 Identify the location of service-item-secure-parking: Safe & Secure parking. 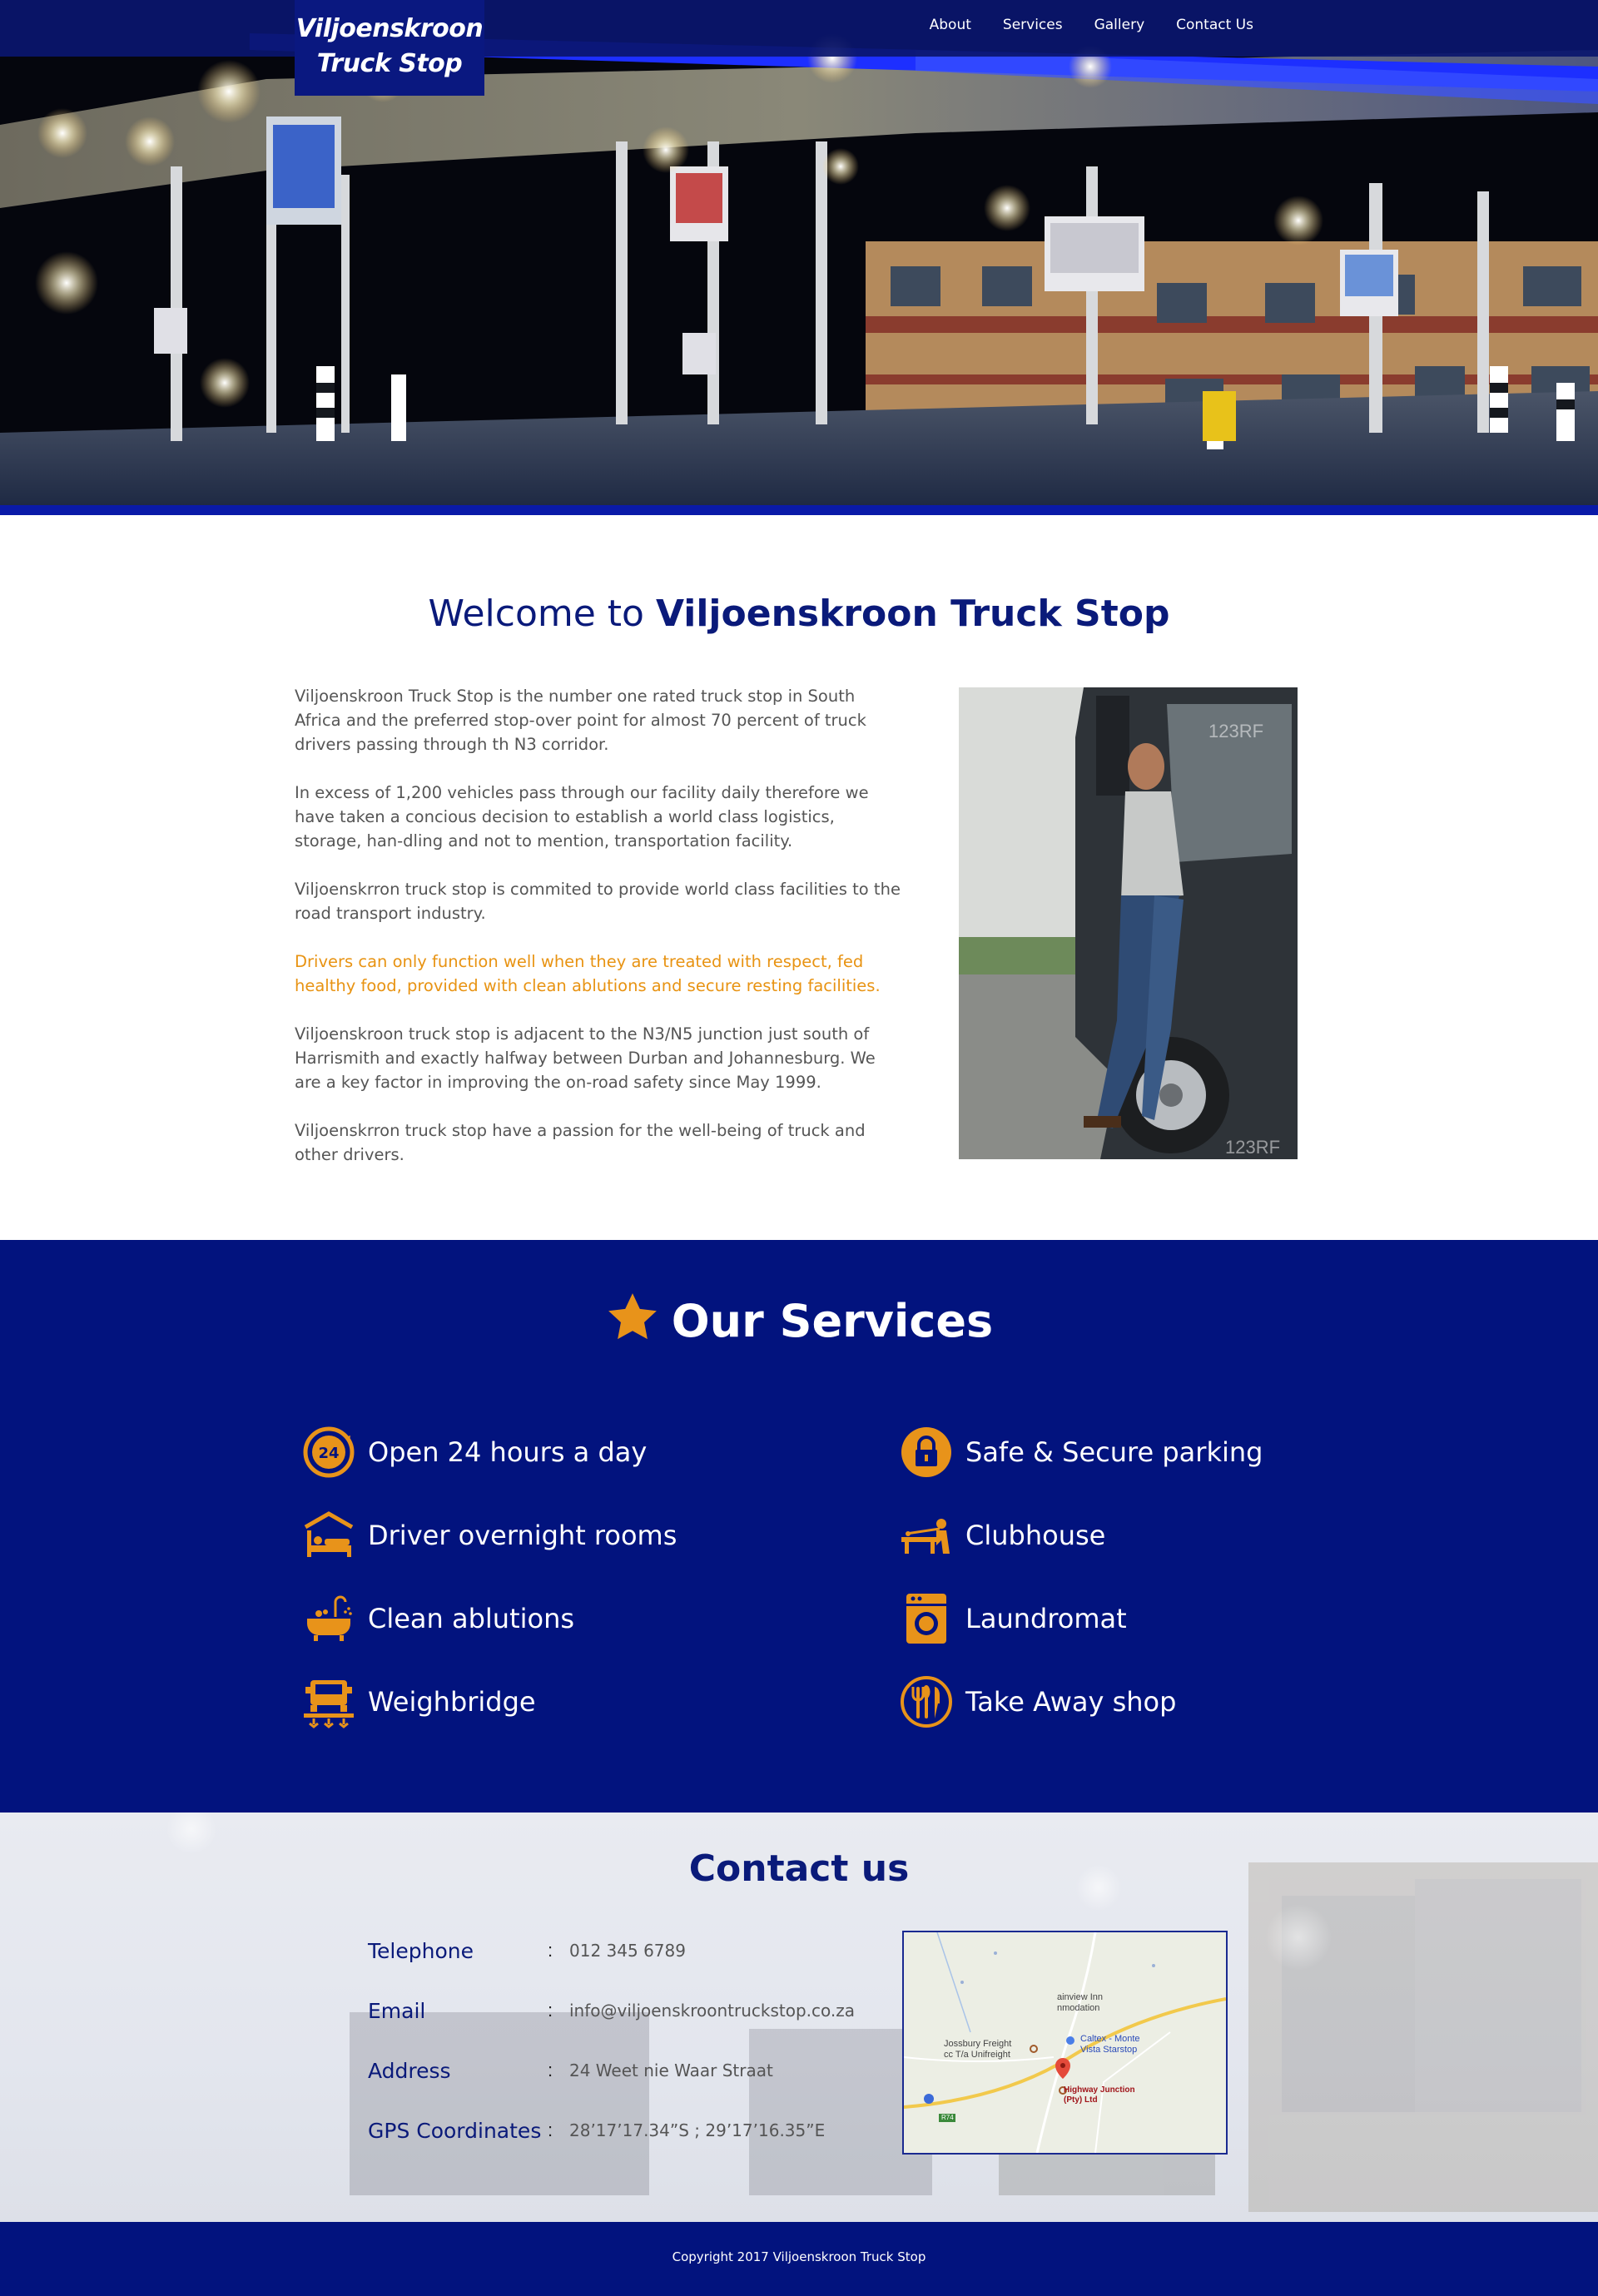
(1081, 1452).